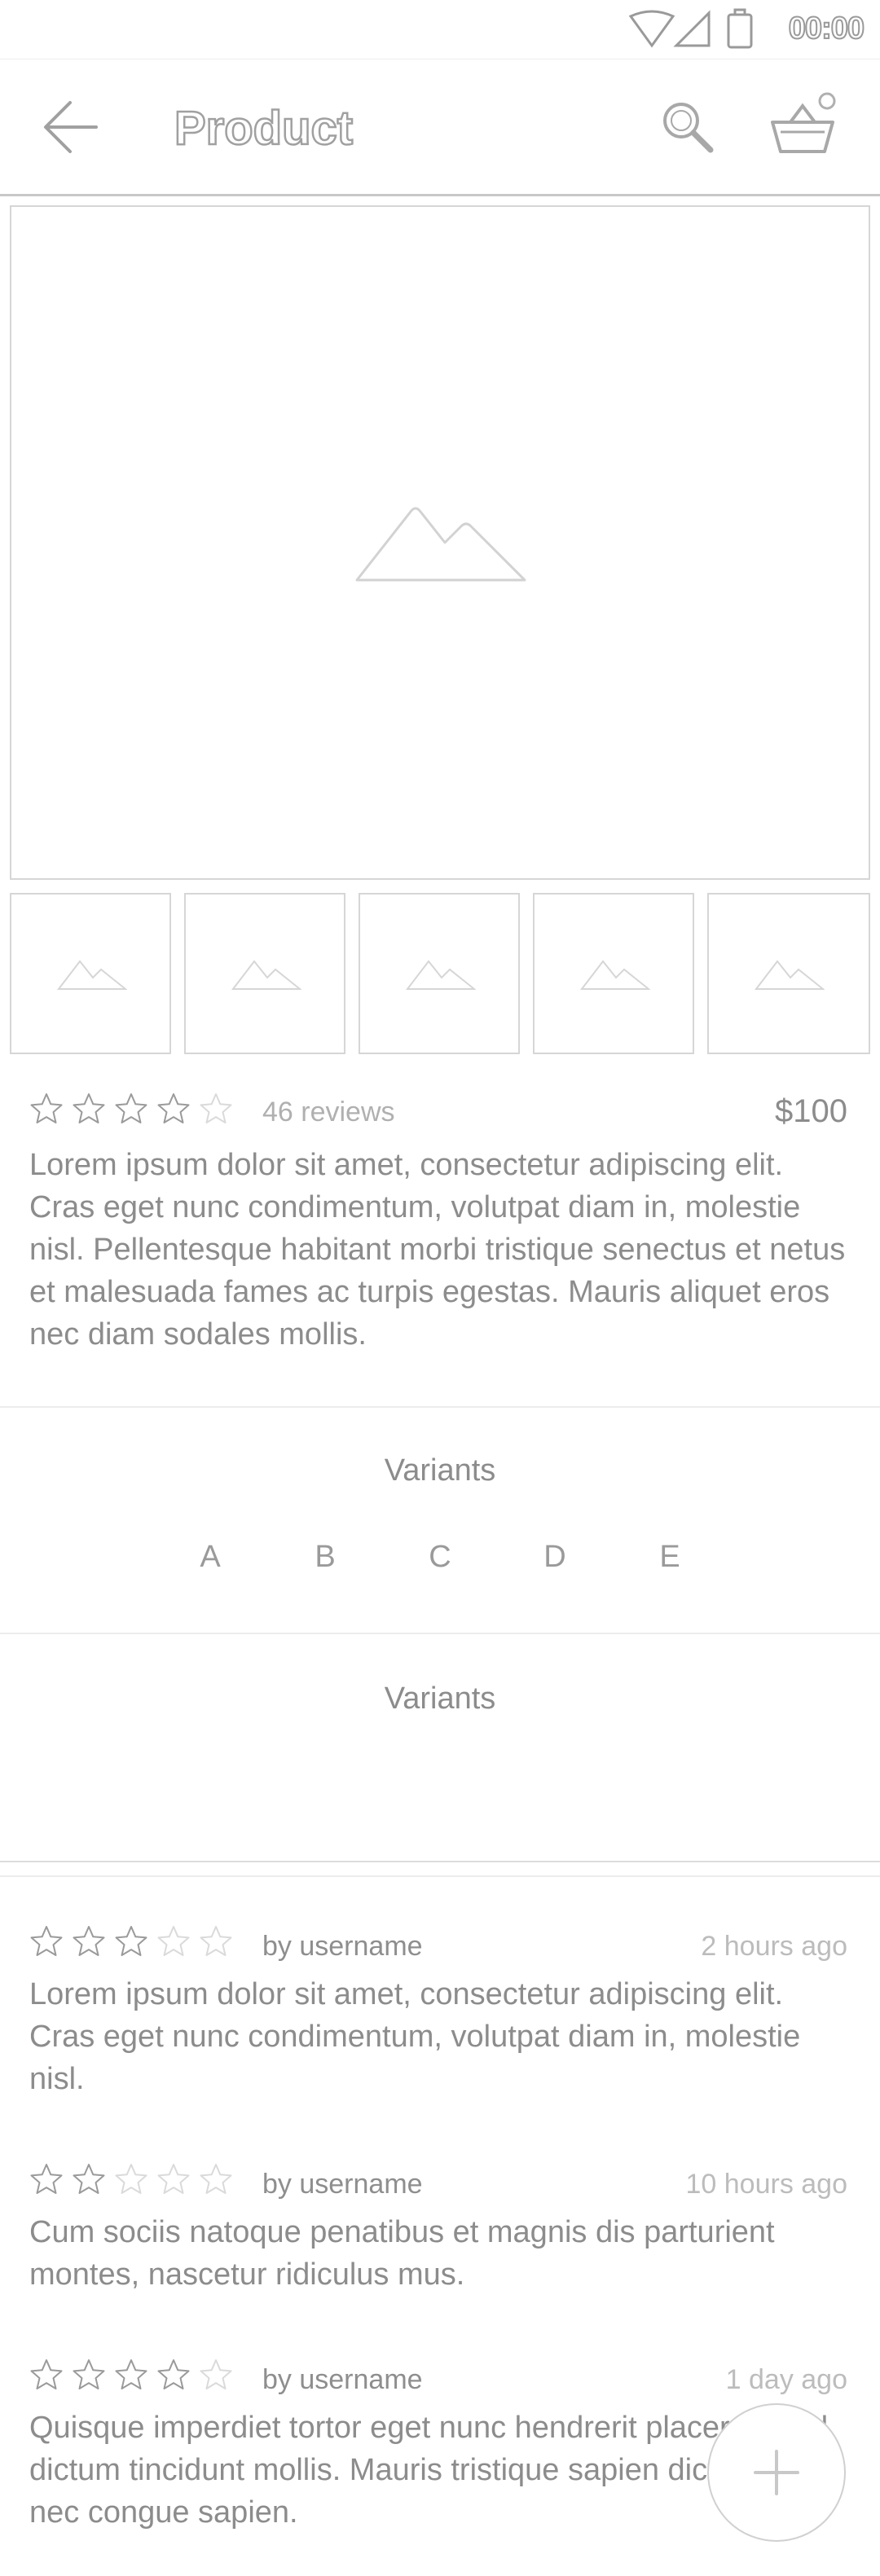 This screenshot has width=880, height=2576. Describe the element at coordinates (811, 1111) in the screenshot. I see `product-price: $100` at that location.